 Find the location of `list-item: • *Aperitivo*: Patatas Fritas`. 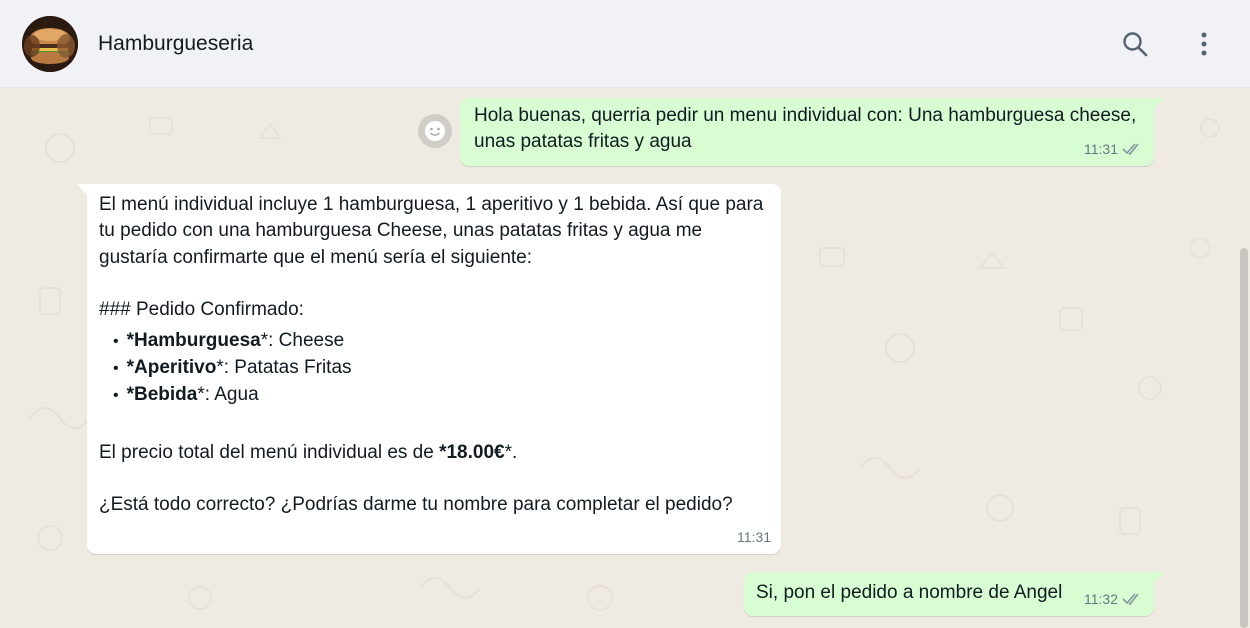

list-item: • *Aperitivo*: Patatas Fritas is located at coordinates (440, 368).